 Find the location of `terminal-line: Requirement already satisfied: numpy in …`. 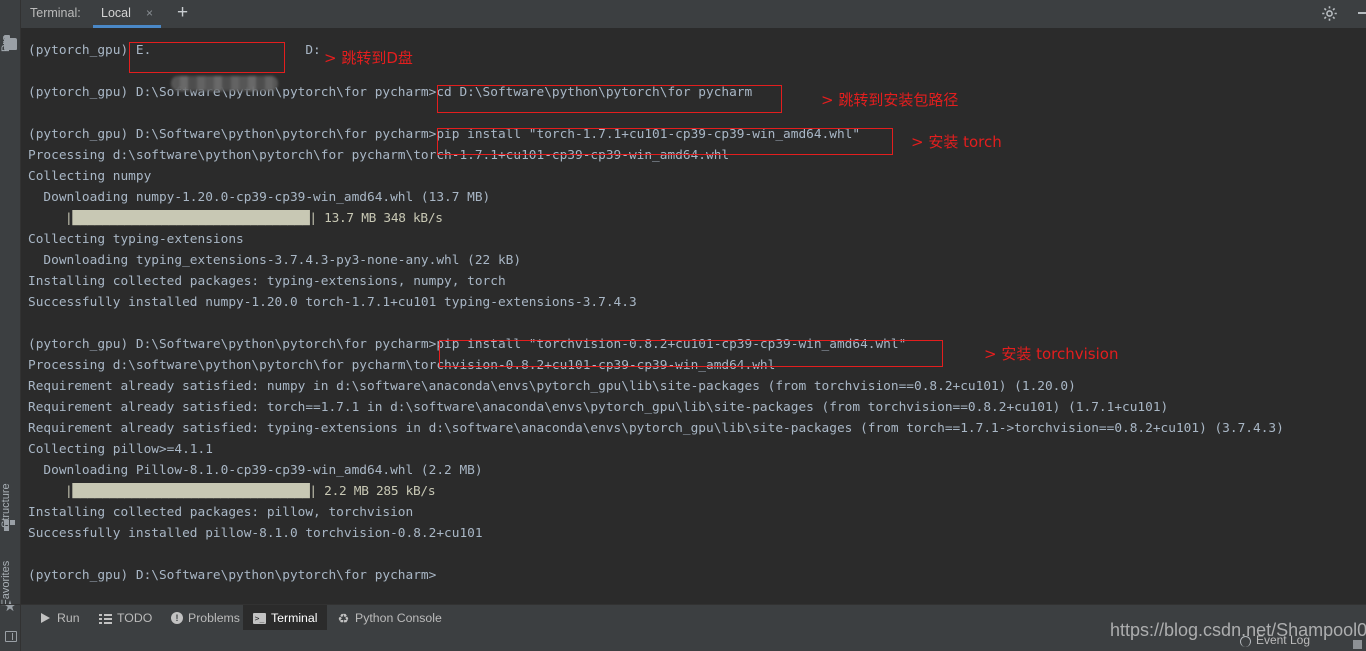

terminal-line: Requirement already satisfied: numpy in … is located at coordinates (552, 386).